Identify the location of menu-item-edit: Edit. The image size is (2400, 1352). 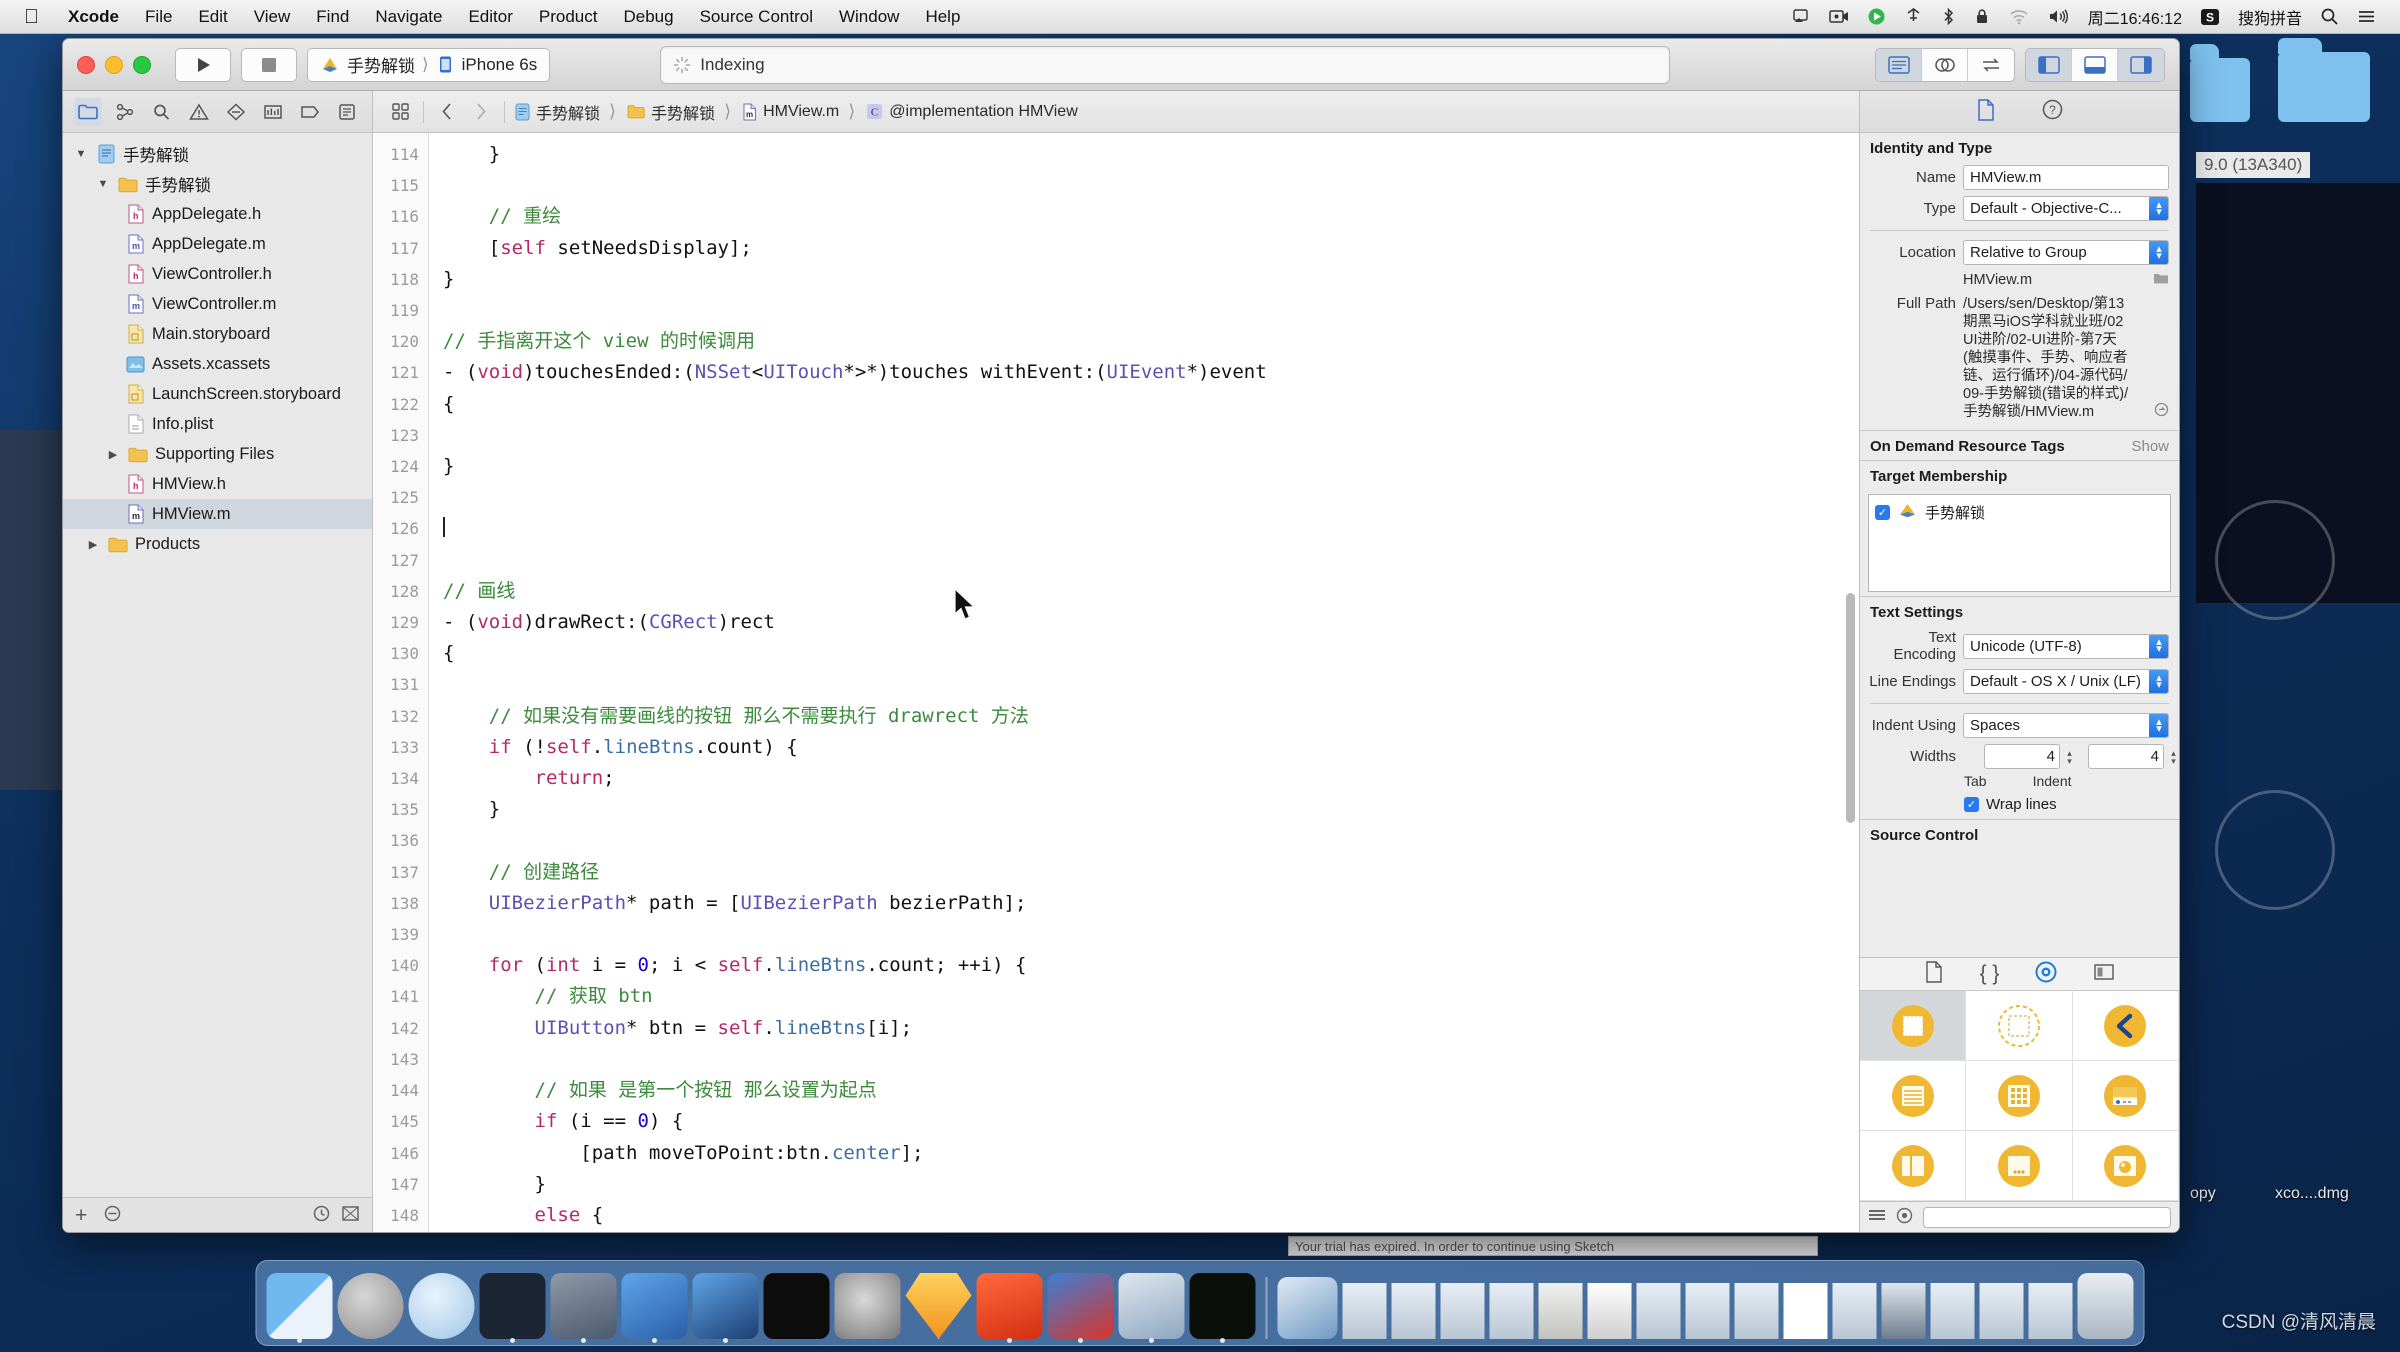
(212, 17).